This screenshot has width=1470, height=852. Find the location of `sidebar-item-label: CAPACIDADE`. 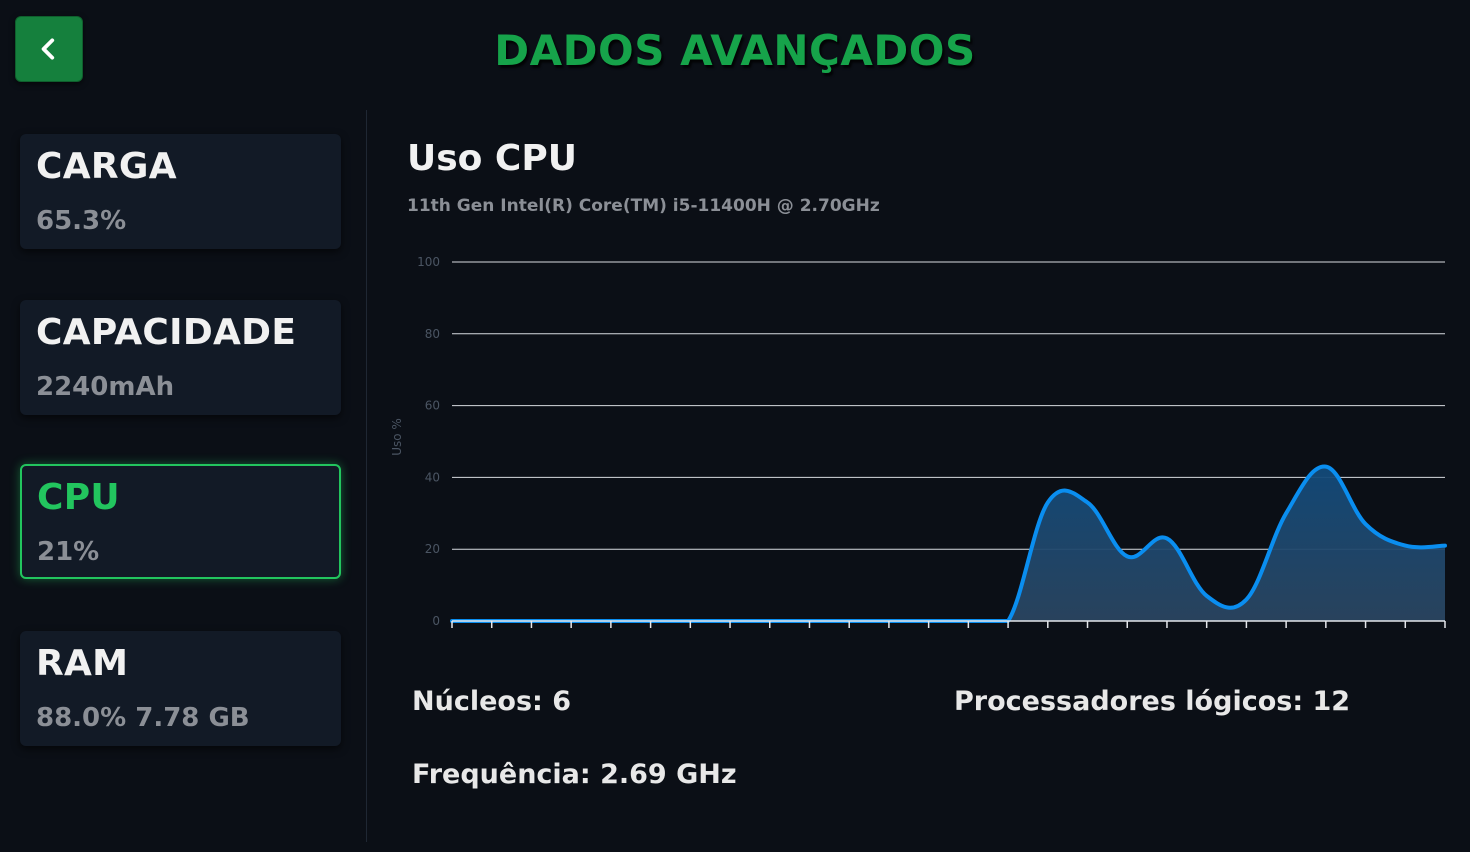

sidebar-item-label: CAPACIDADE is located at coordinates (166, 332).